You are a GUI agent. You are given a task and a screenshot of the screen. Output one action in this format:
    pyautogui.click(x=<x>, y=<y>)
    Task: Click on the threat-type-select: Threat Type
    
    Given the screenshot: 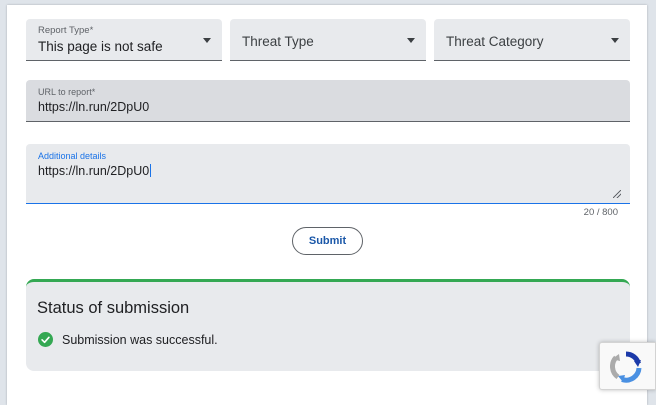 What is the action you would take?
    pyautogui.click(x=328, y=40)
    